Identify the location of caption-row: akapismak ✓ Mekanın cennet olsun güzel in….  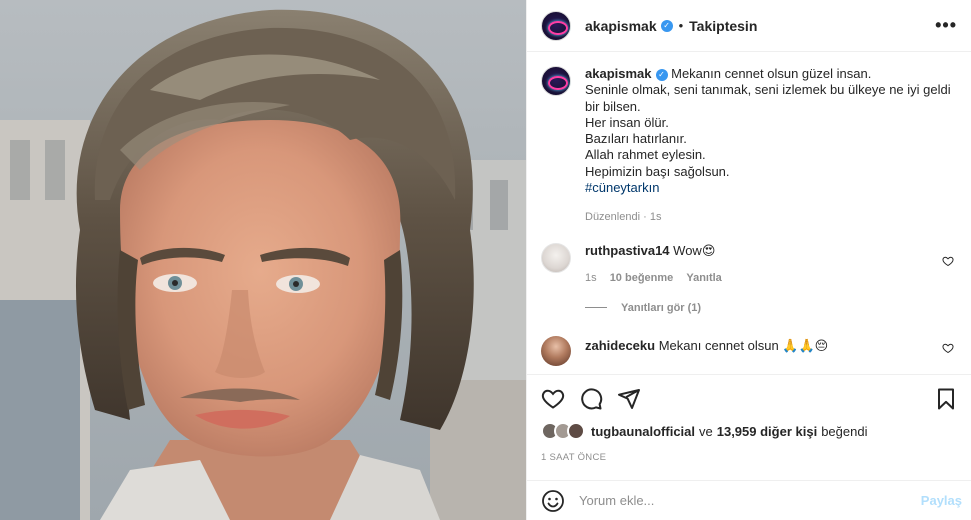
(749, 144).